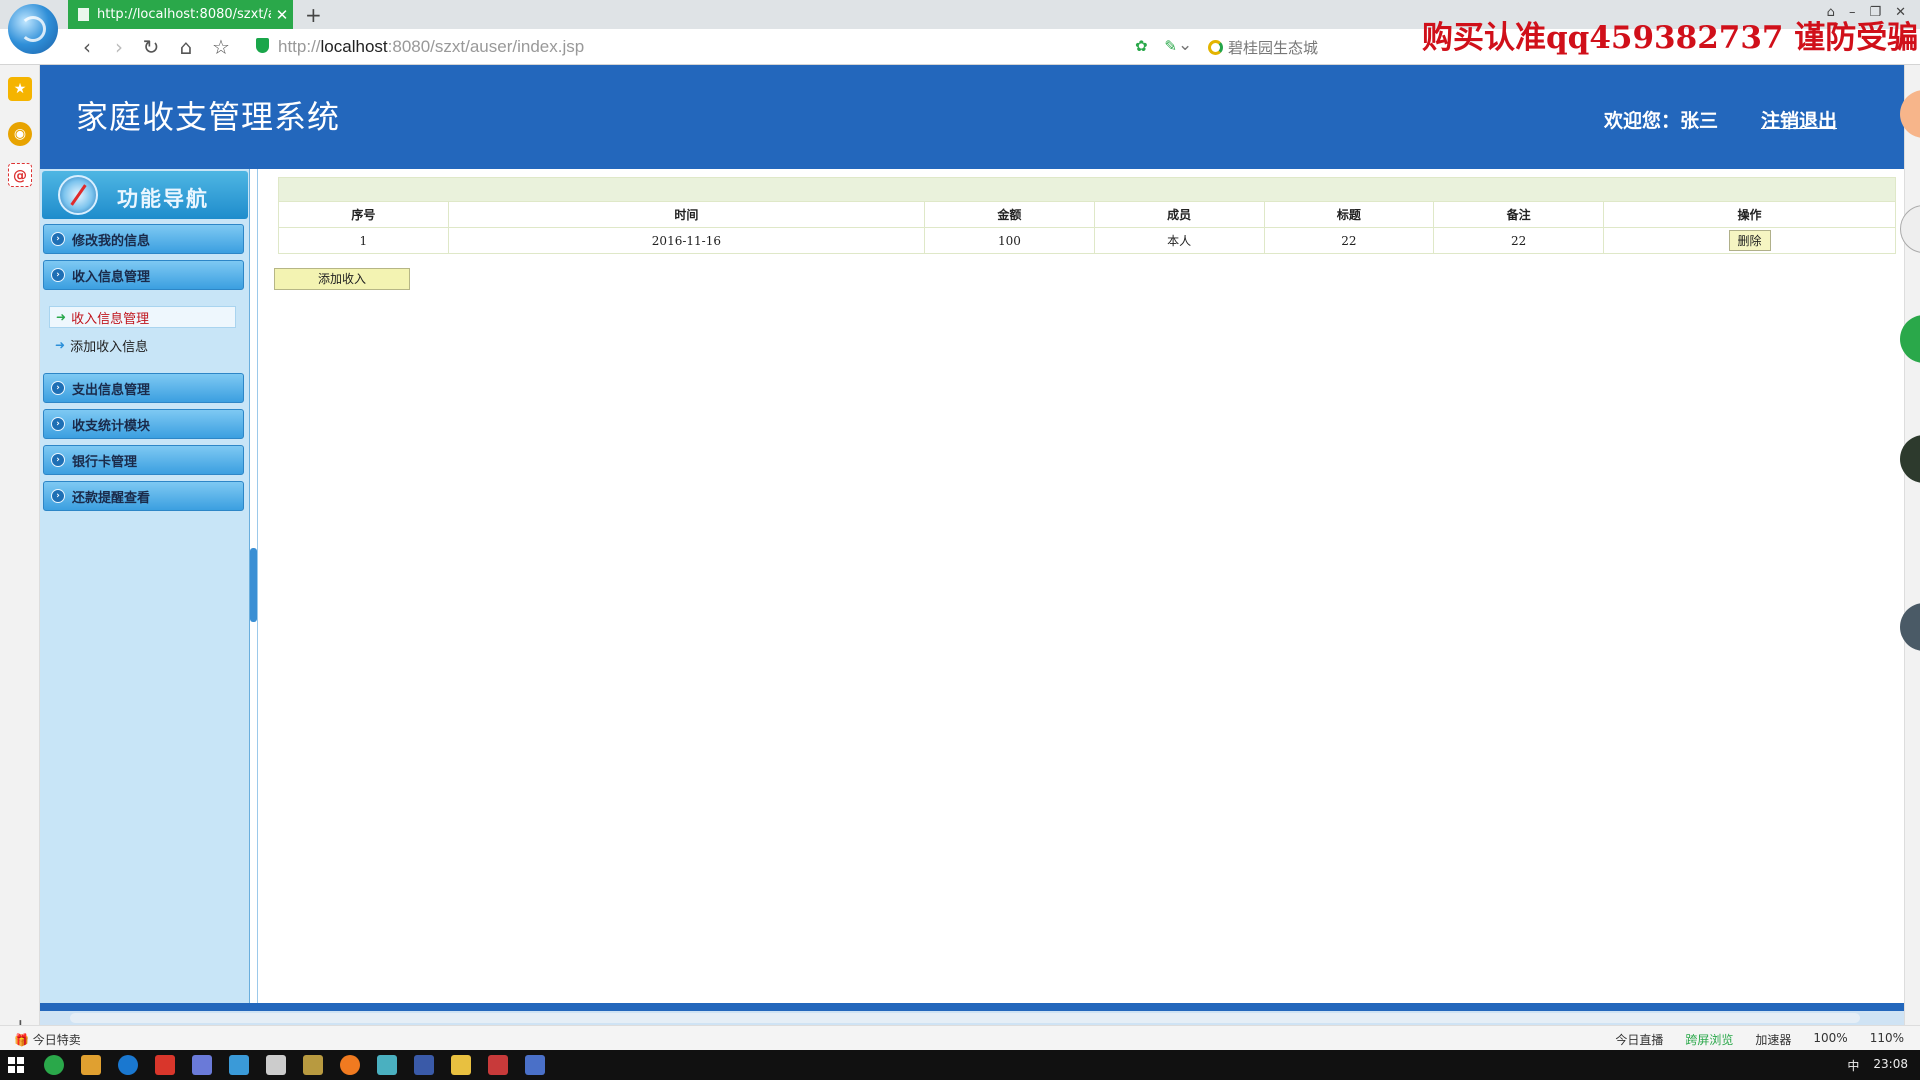 Image resolution: width=1920 pixels, height=1080 pixels. What do you see at coordinates (253, 585) in the screenshot?
I see `sidebar-collapse-handle` at bounding box center [253, 585].